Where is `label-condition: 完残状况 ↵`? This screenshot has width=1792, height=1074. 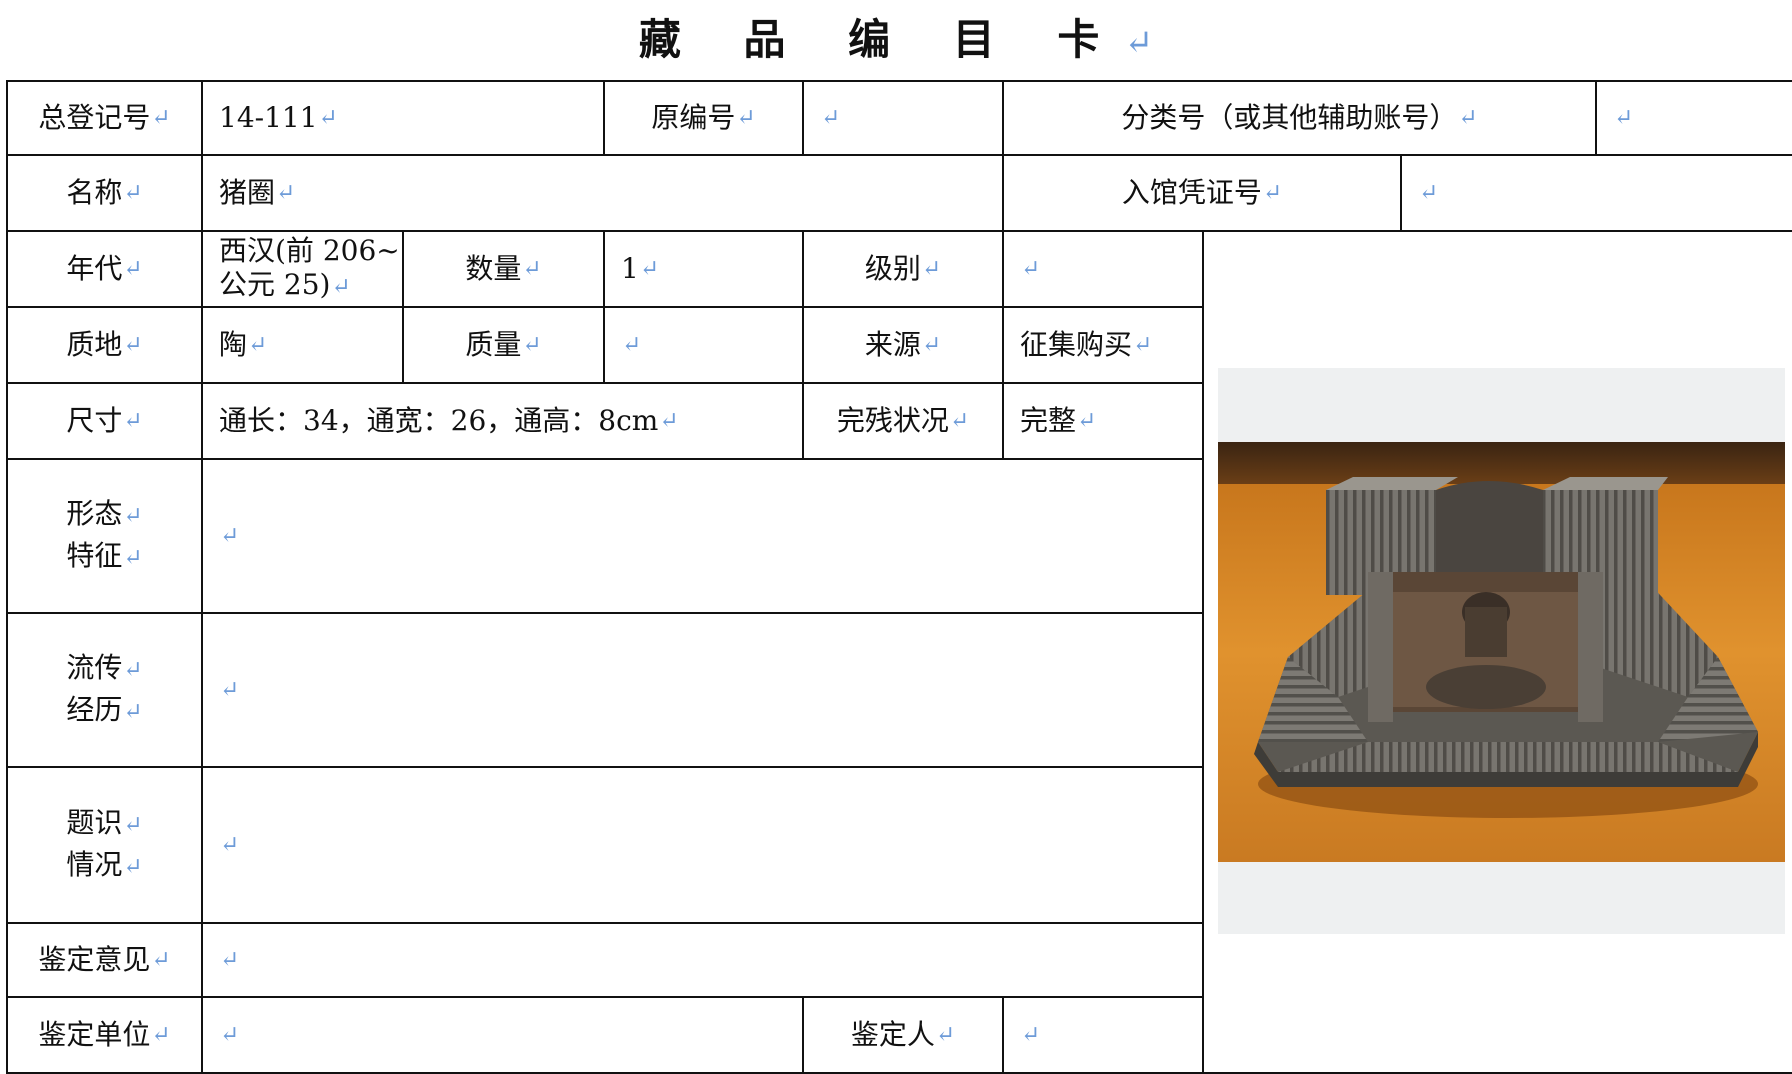
label-condition: 完残状况 ↵ is located at coordinates (903, 420).